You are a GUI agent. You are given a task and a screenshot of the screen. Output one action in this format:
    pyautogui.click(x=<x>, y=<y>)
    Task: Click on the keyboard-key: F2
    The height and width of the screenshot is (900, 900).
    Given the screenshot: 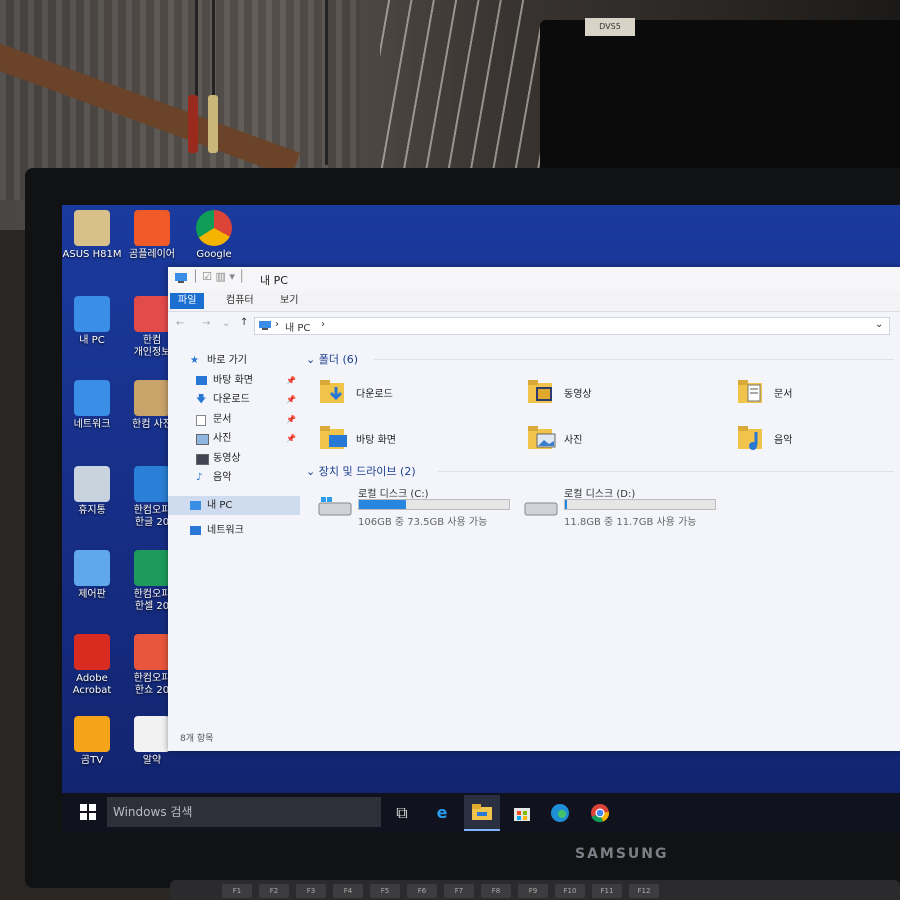 What is the action you would take?
    pyautogui.click(x=274, y=891)
    